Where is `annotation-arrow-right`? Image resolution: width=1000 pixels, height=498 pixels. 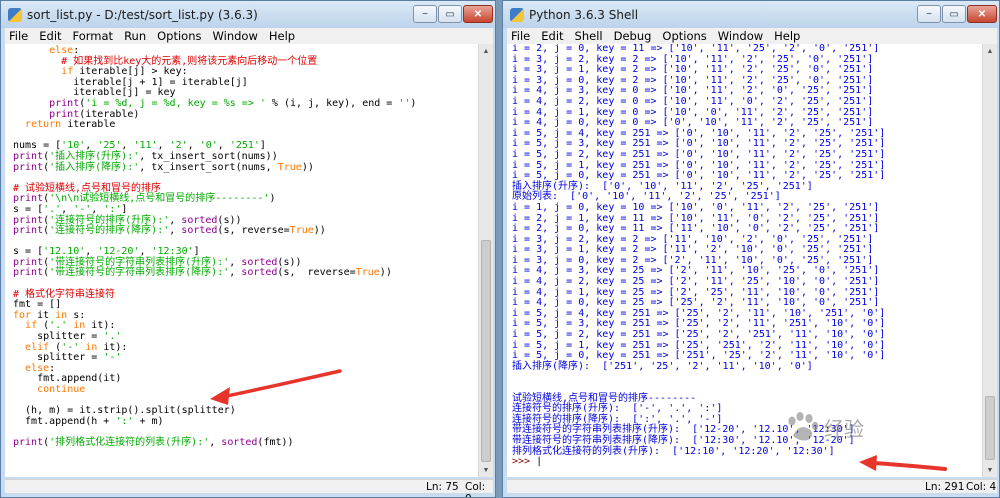
annotation-arrow-right is located at coordinates (903, 463).